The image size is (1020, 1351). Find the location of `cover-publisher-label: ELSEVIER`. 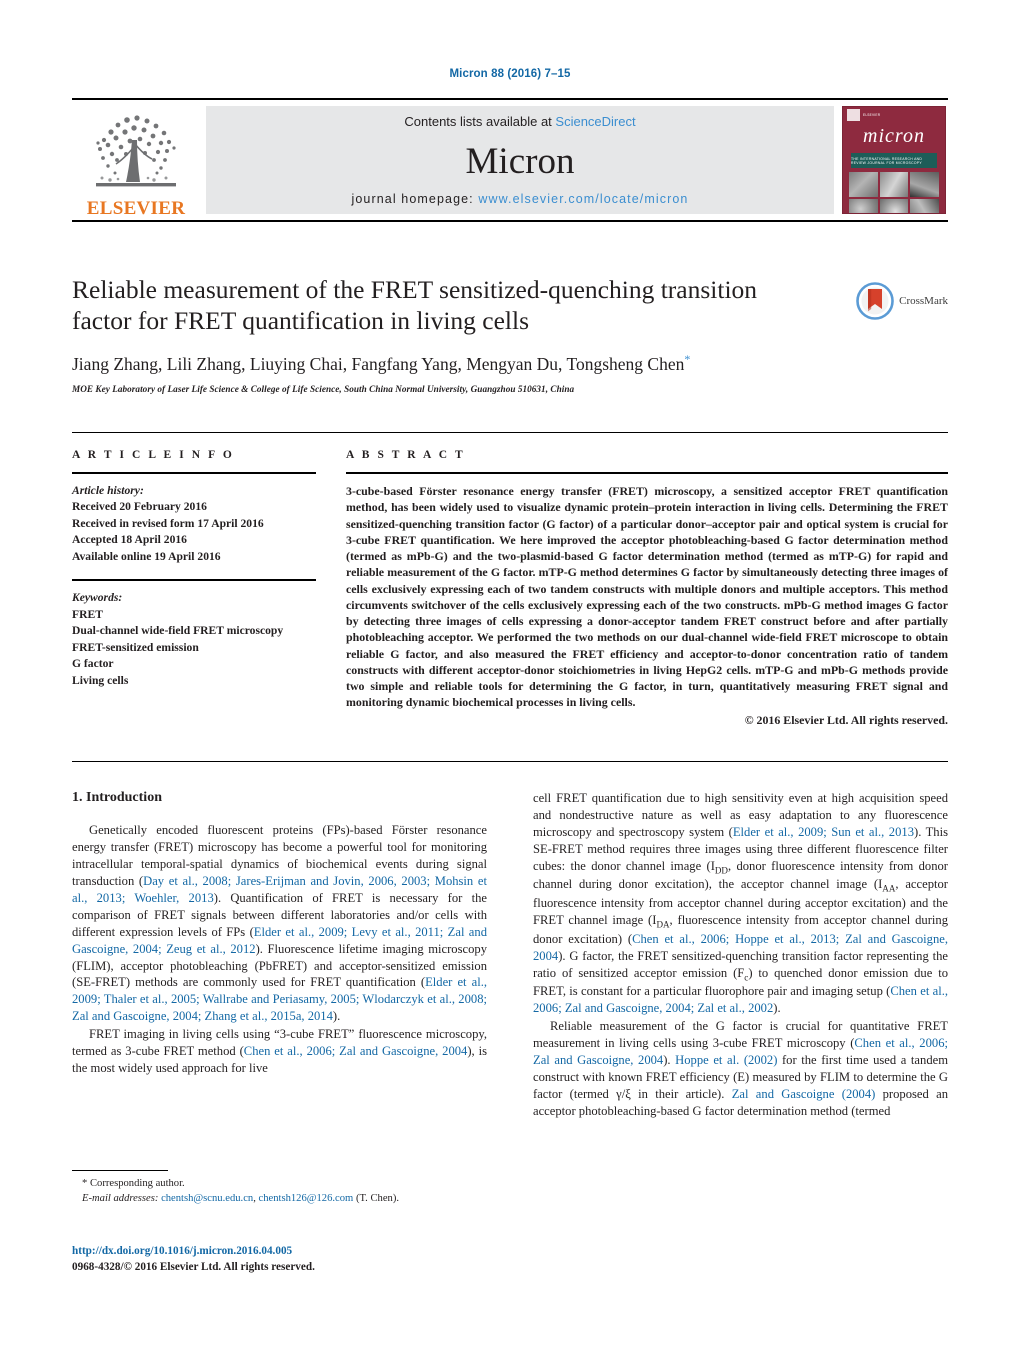

cover-publisher-label: ELSEVIER is located at coordinates (872, 115).